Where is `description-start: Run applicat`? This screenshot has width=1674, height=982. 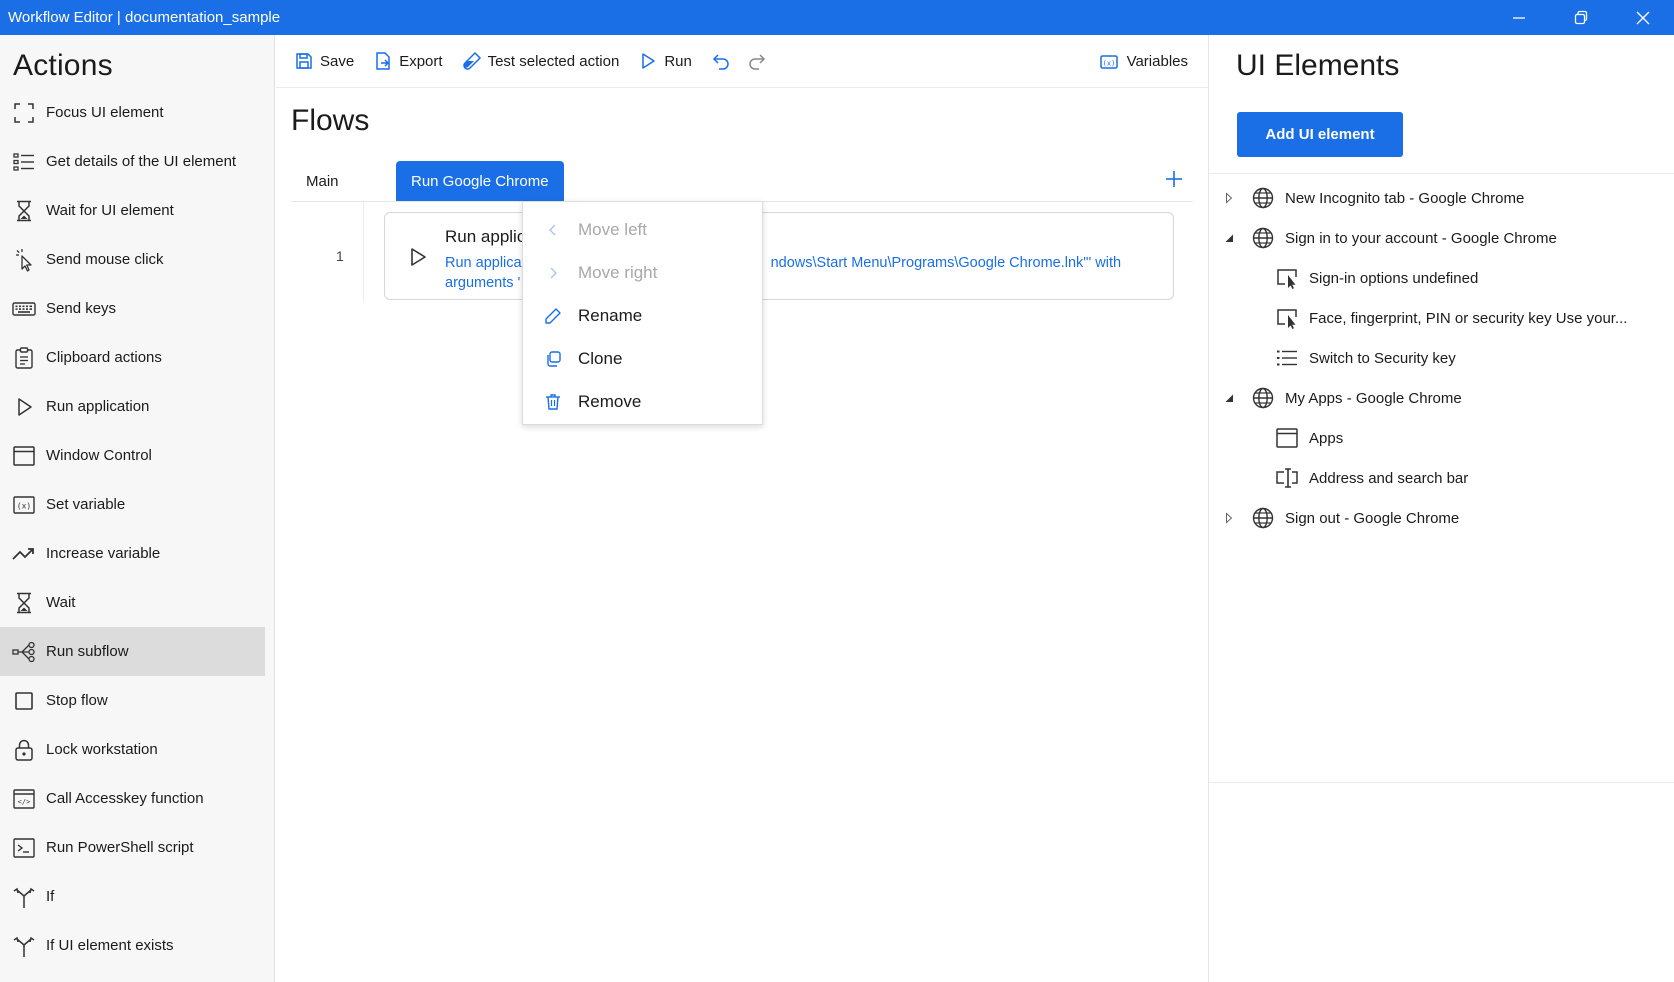 description-start: Run applicat is located at coordinates (485, 263).